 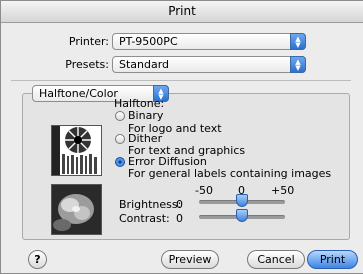 What do you see at coordinates (230, 116) in the screenshot?
I see `radio-binary: Binary` at bounding box center [230, 116].